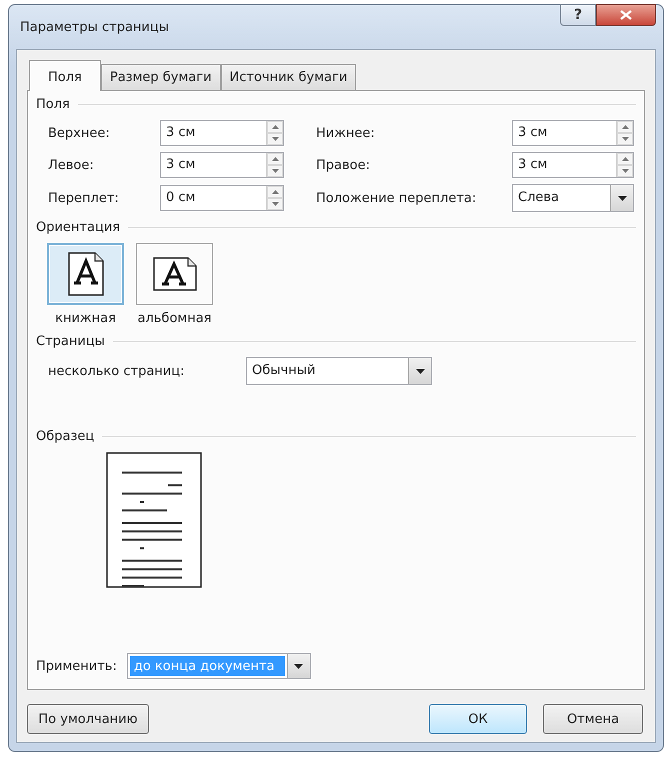  I want to click on field-label: Верхнее:, so click(79, 133).